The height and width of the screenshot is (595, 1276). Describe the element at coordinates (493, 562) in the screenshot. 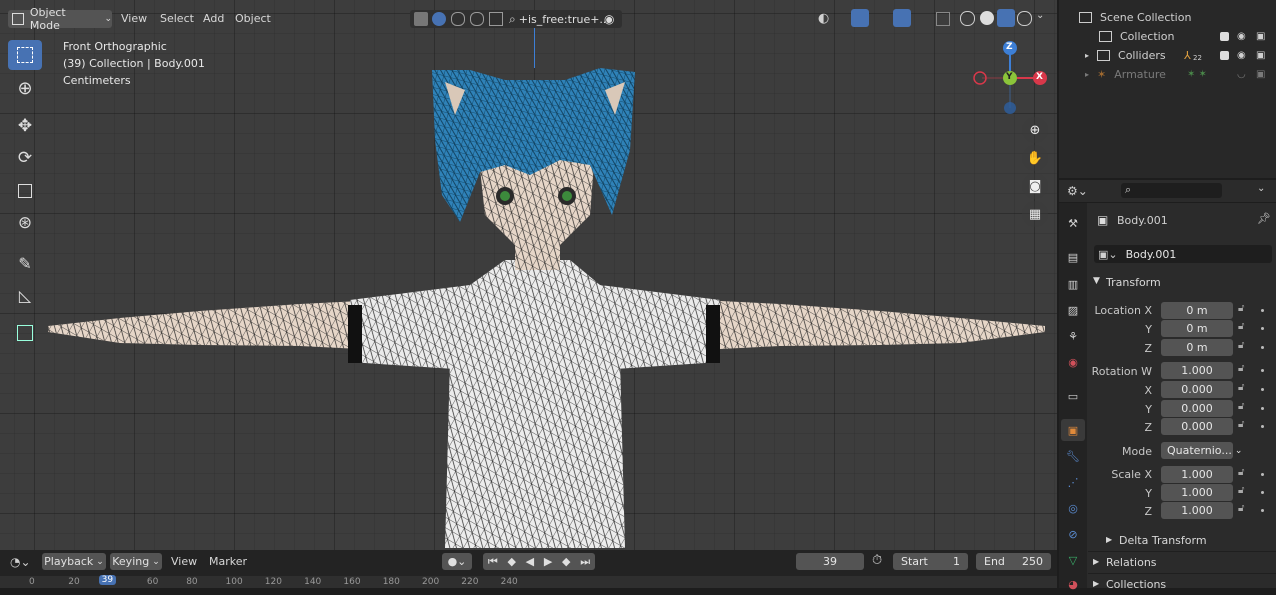

I see `jump-start-icon: ⏮︎` at that location.